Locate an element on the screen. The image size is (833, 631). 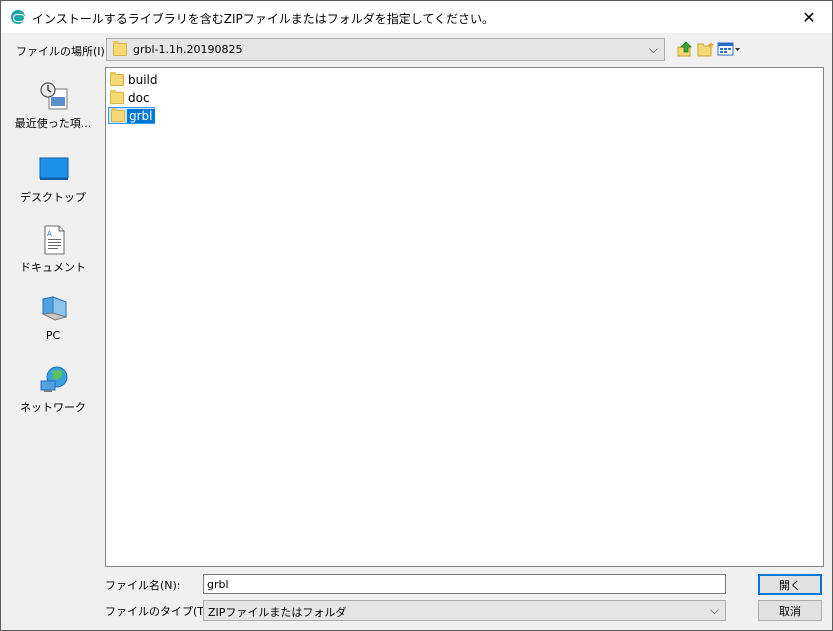
list-item: doc is located at coordinates (131, 98).